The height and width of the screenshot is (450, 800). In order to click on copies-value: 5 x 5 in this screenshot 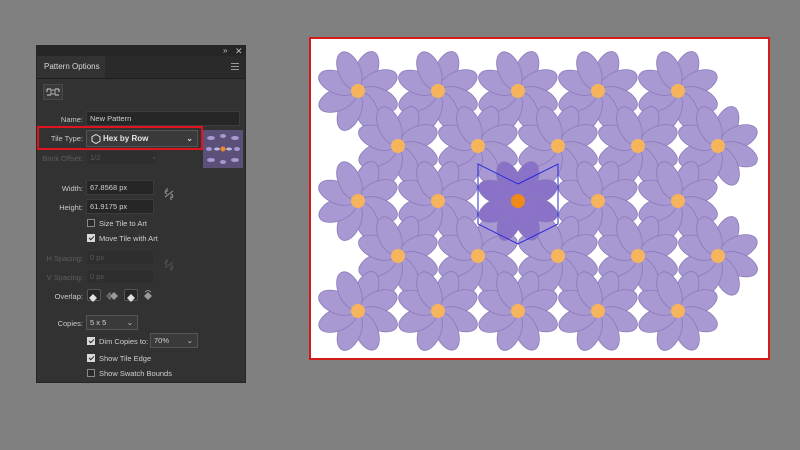, I will do `click(98, 322)`.